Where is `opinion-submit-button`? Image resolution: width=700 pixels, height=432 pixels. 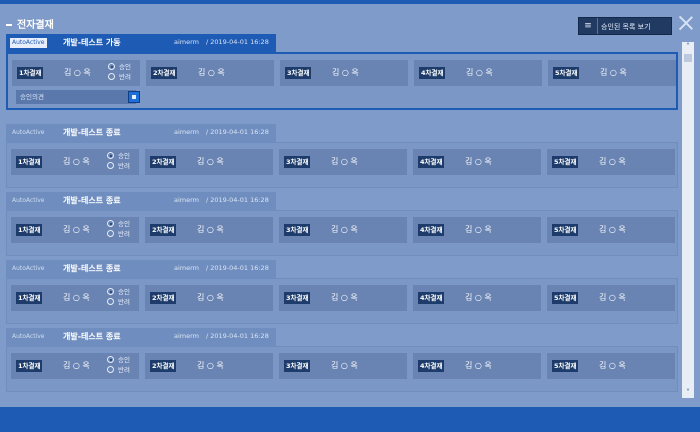
opinion-submit-button is located at coordinates (134, 97).